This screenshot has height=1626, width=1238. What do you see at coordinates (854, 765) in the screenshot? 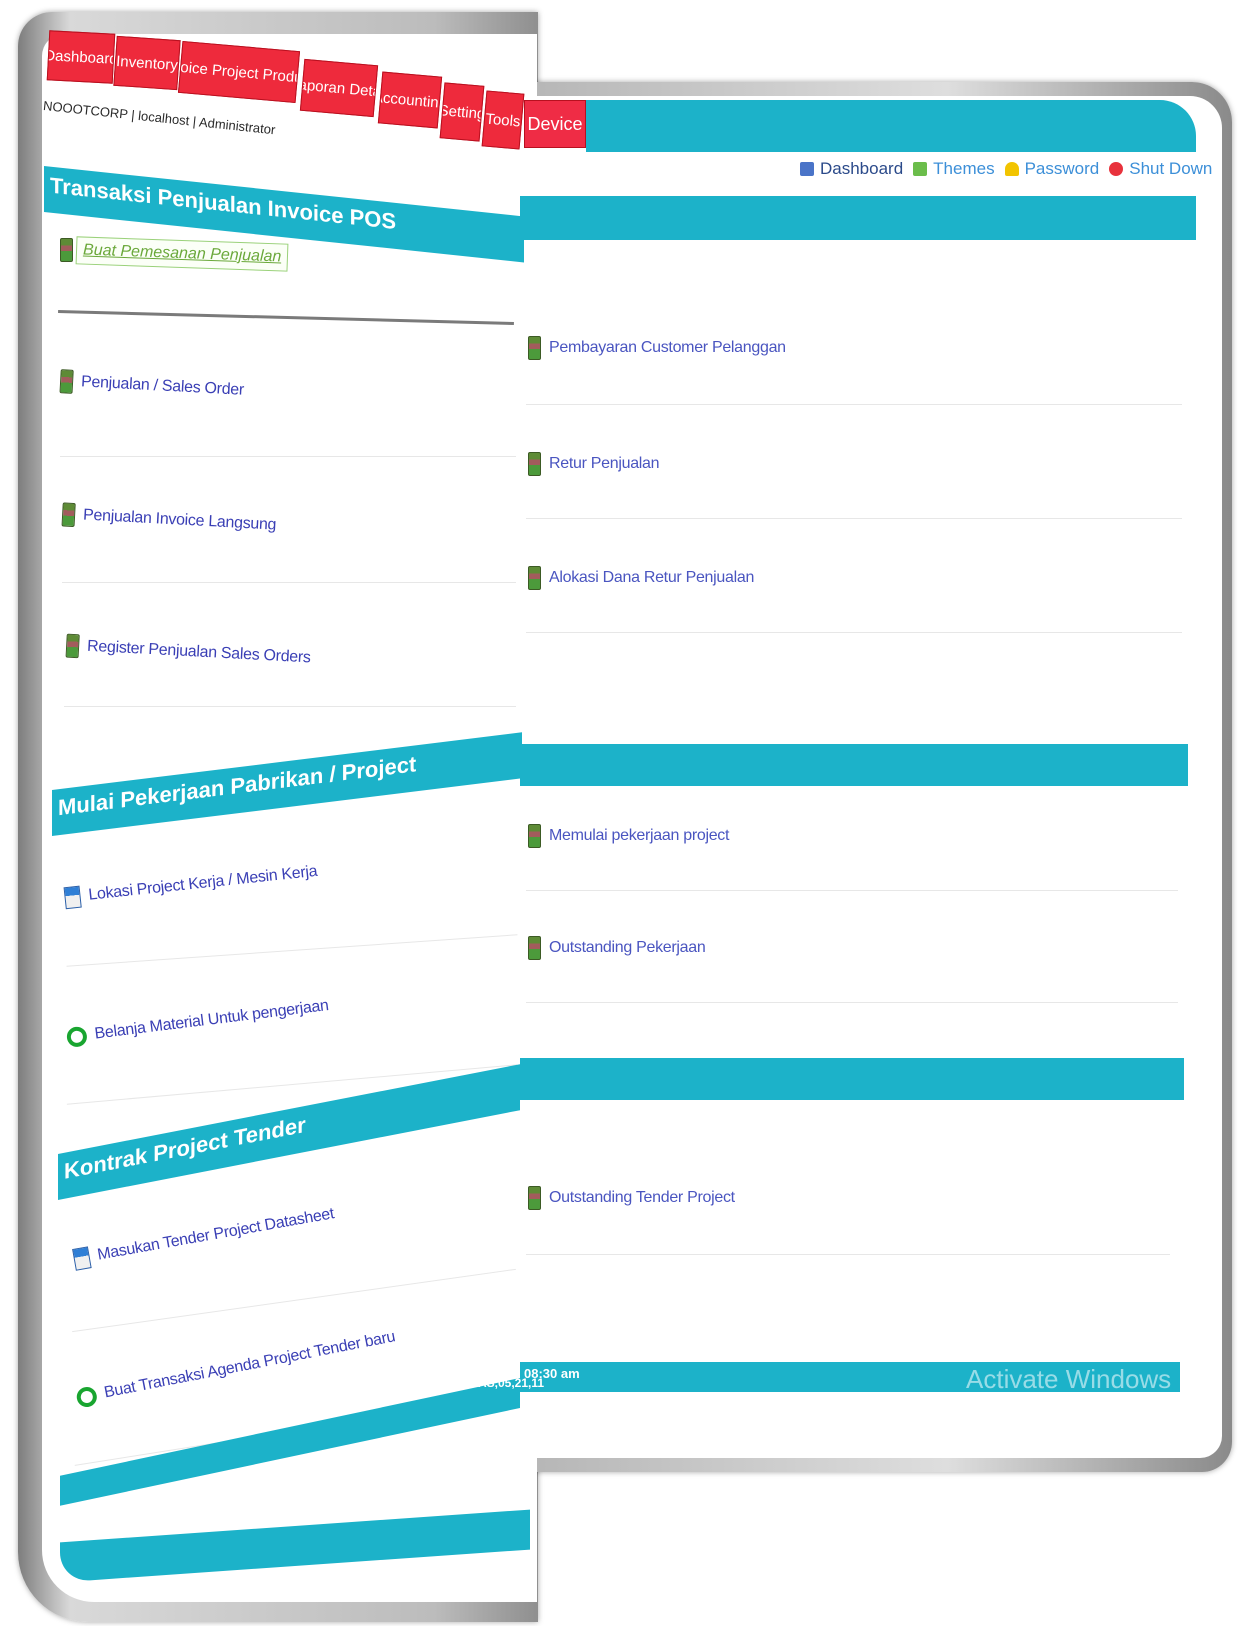
I see `pekerjaan-header-strip-right` at bounding box center [854, 765].